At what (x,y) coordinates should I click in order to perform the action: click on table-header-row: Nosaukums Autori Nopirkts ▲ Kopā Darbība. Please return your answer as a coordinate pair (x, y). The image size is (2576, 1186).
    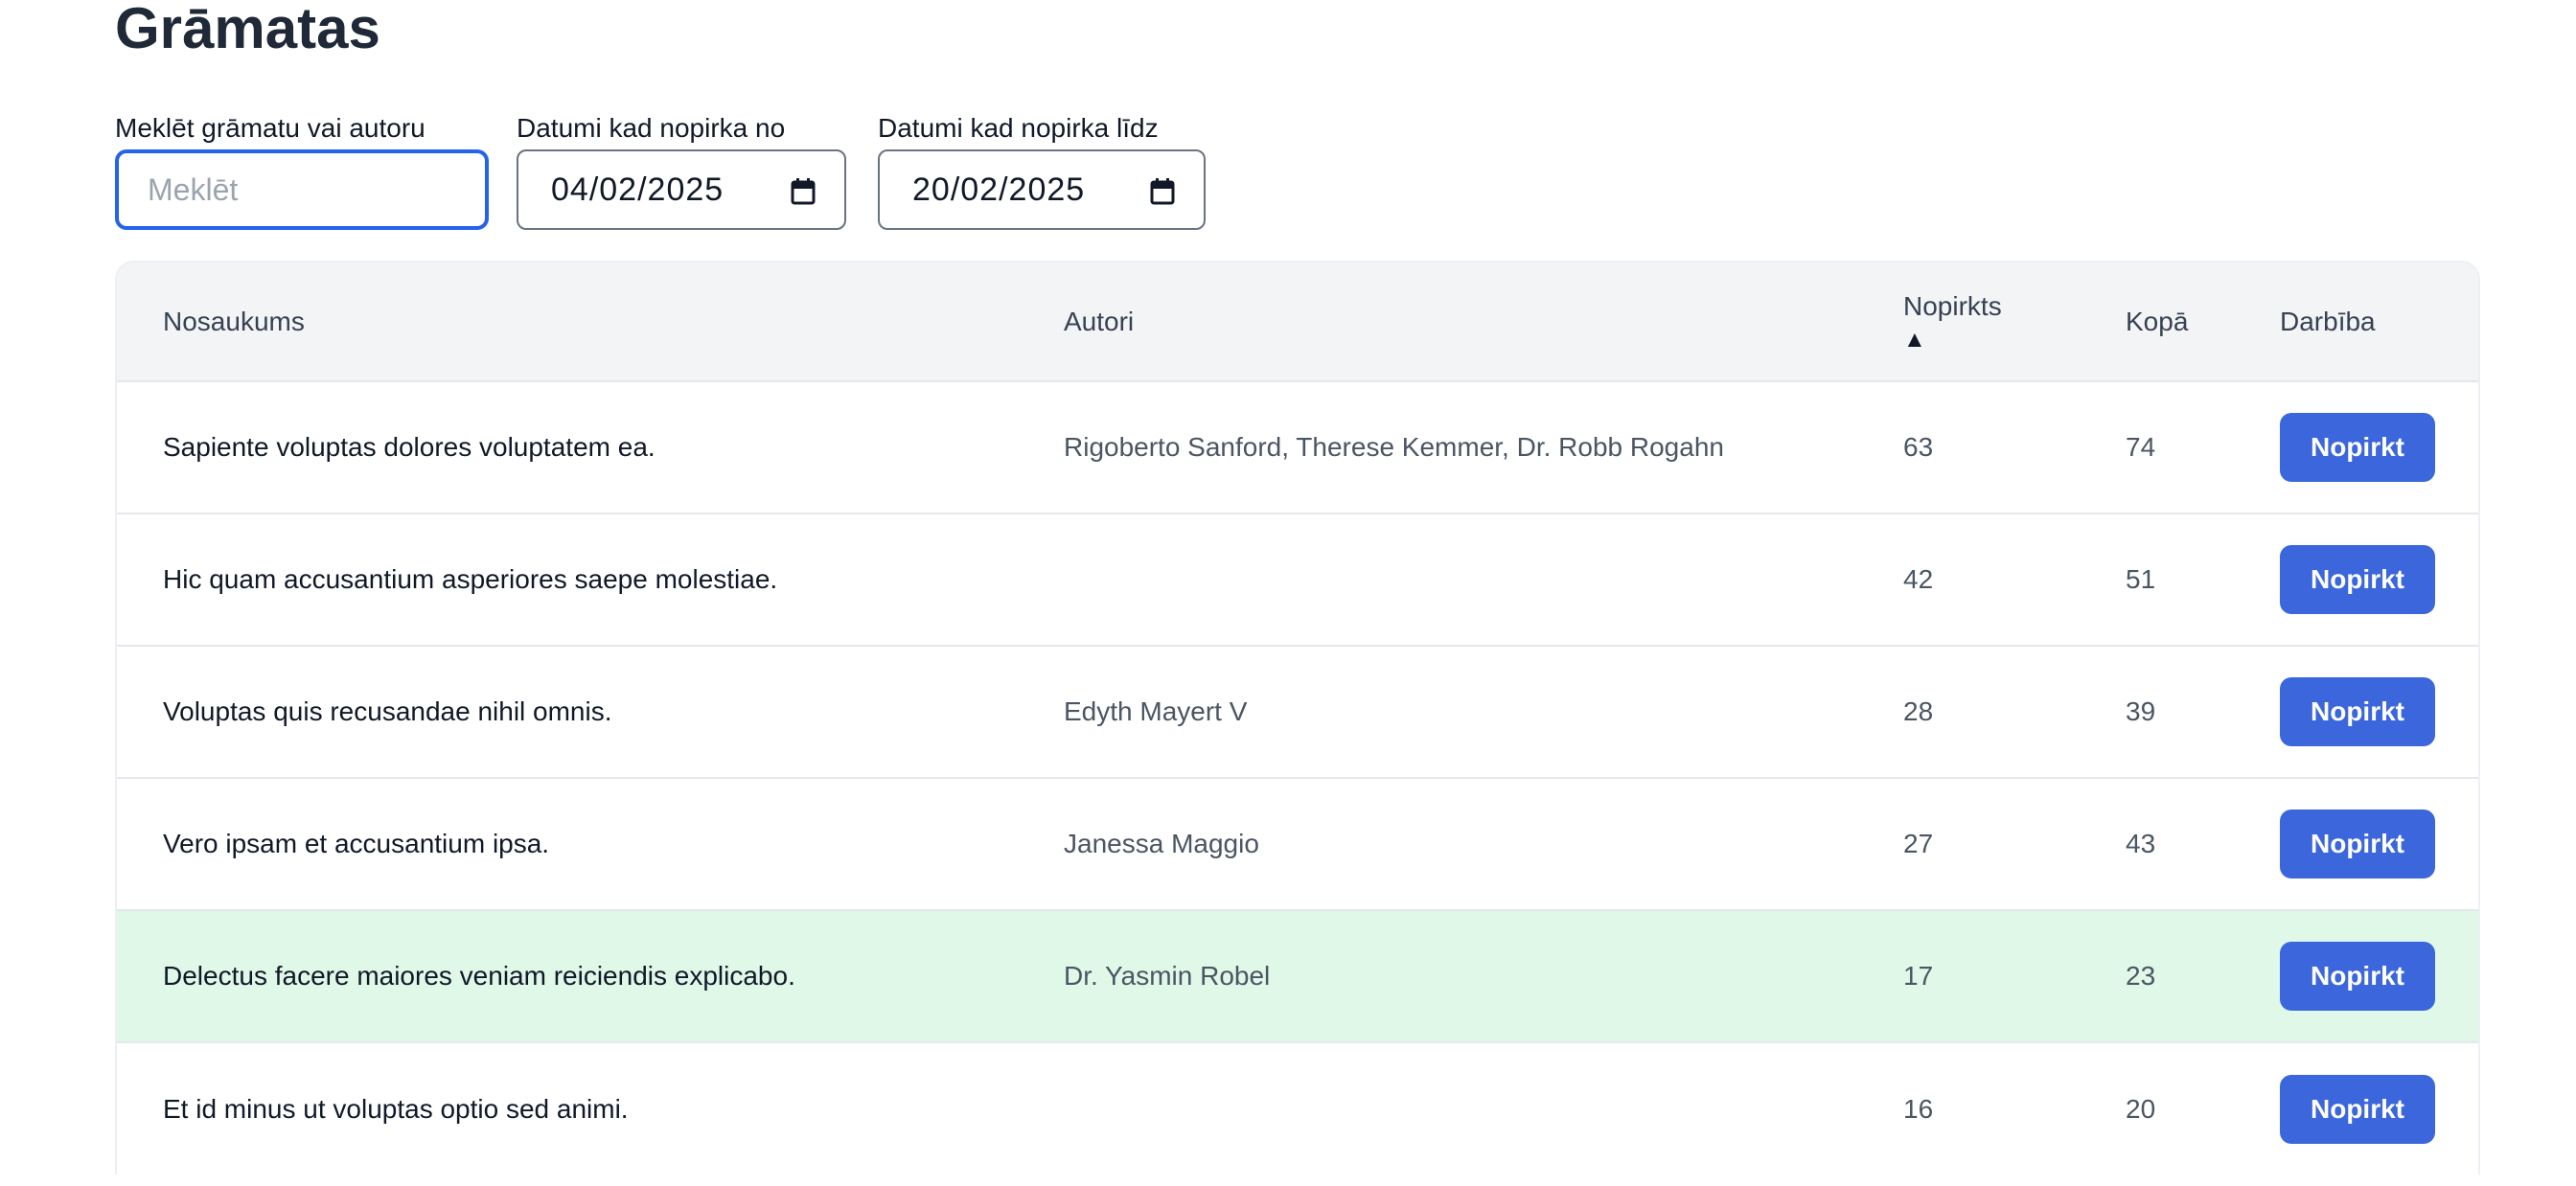
    Looking at the image, I should click on (1297, 321).